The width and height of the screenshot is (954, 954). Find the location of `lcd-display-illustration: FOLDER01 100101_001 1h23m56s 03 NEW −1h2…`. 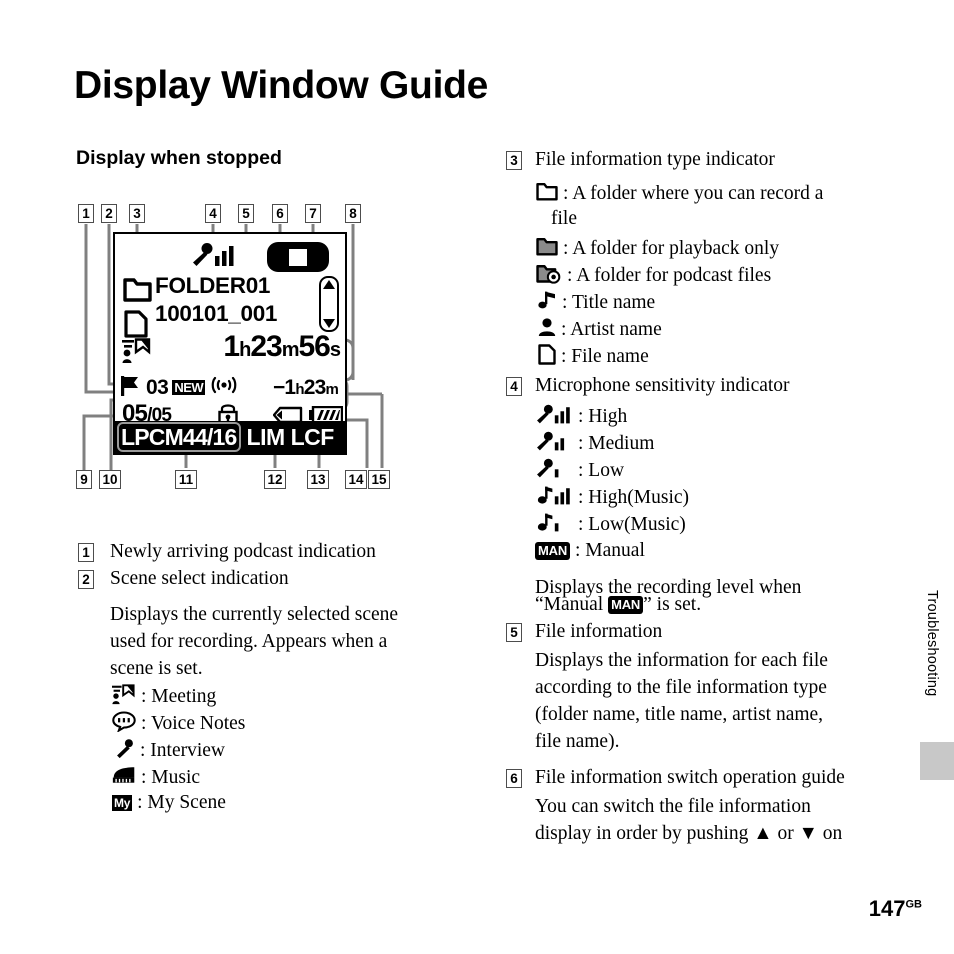

lcd-display-illustration: FOLDER01 100101_001 1h23m56s 03 NEW −1h2… is located at coordinates (230, 343).